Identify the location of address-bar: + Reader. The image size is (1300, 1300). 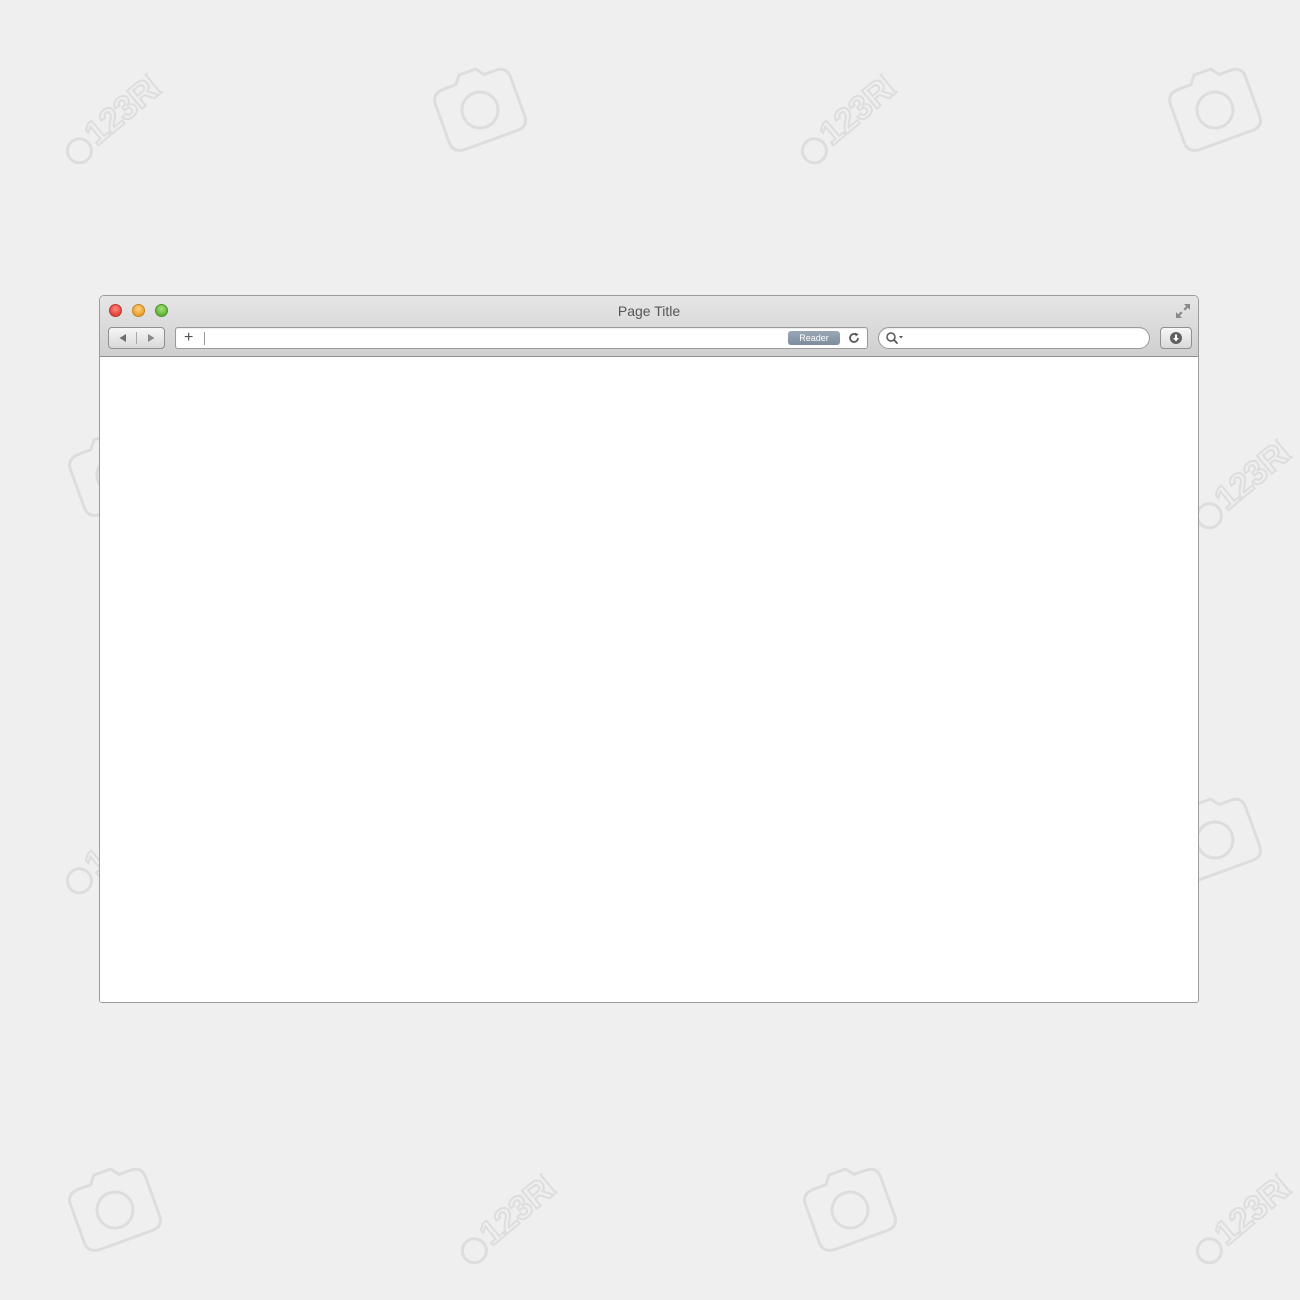
(521, 338).